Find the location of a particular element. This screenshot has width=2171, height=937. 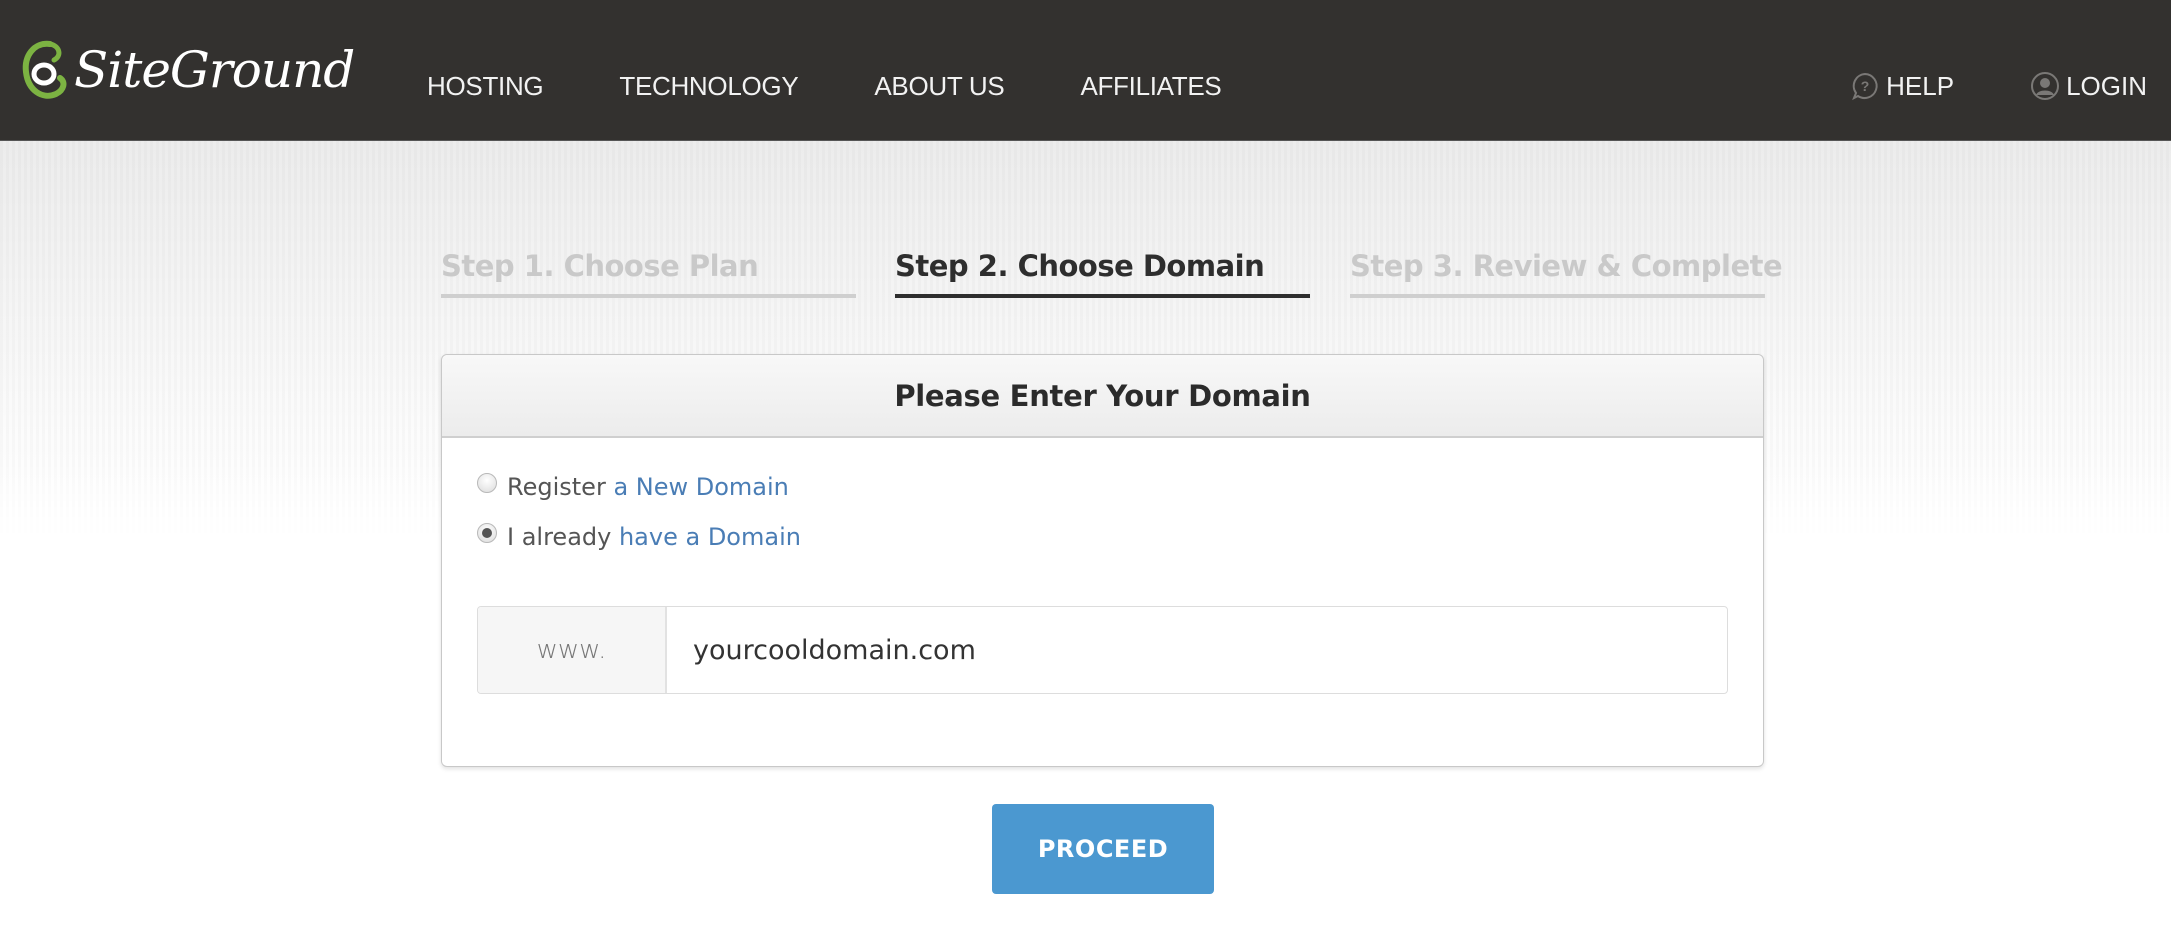

radio-existing-domain is located at coordinates (487, 533).